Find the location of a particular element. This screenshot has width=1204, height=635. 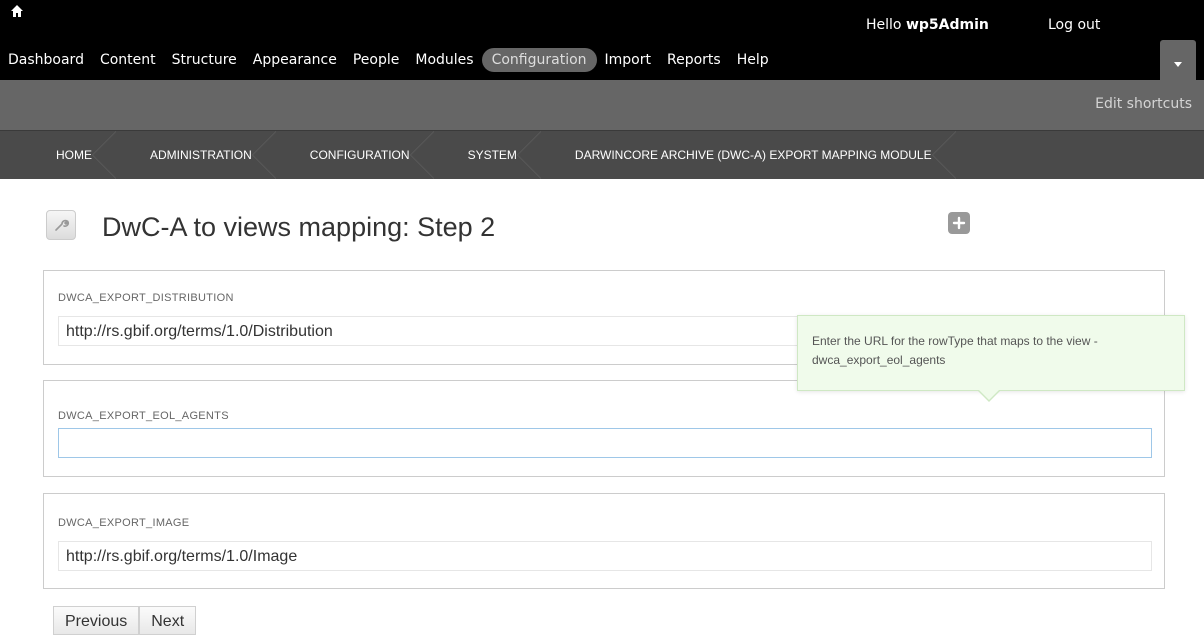

breadcrumb-item-configuration: CONFIGURATION is located at coordinates (354, 155).